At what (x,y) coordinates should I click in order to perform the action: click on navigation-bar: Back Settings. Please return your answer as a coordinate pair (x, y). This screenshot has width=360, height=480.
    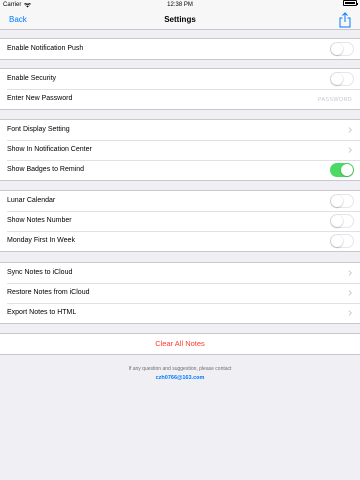
    Looking at the image, I should click on (180, 20).